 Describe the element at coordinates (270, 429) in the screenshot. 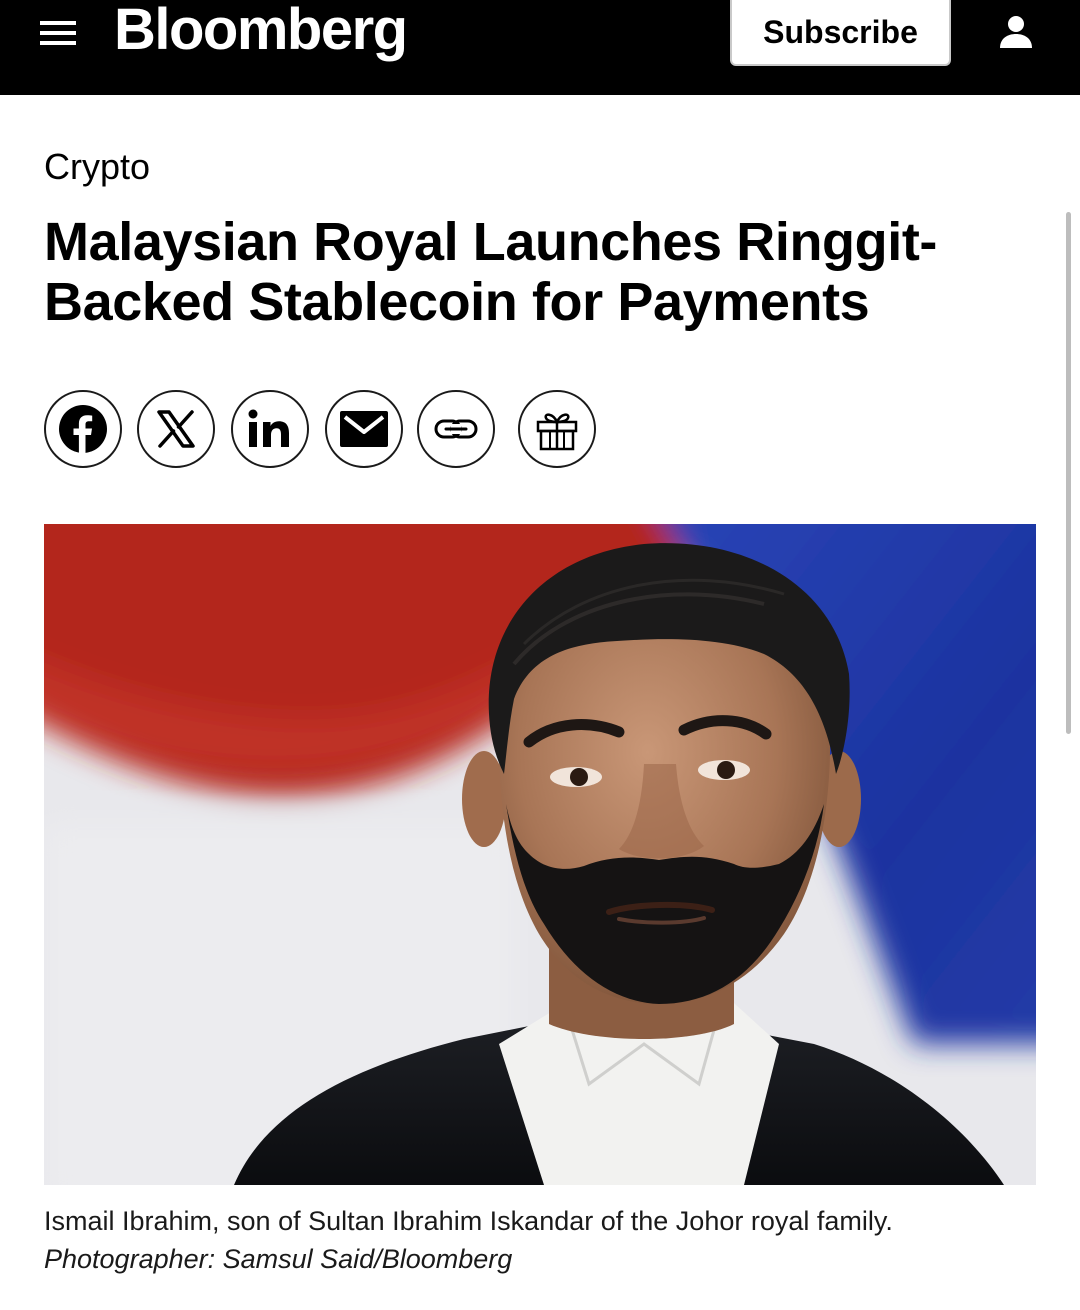

I see `linkedin-icon` at that location.